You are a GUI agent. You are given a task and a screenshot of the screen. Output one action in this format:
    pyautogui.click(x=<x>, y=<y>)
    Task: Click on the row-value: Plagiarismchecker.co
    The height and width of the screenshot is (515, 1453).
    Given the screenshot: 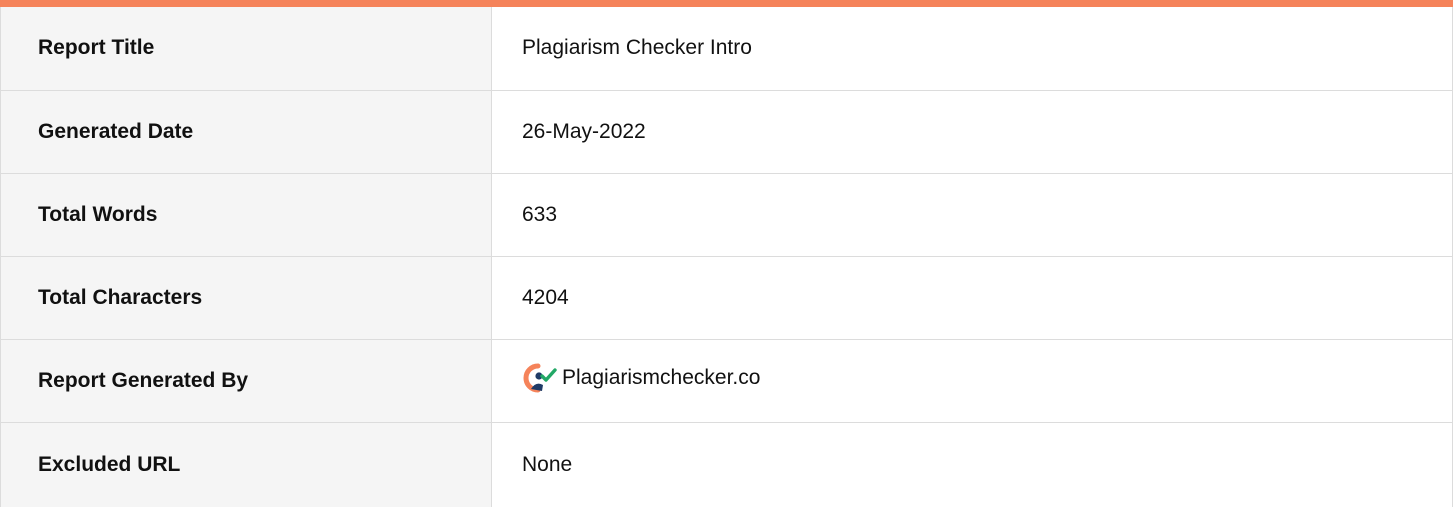 What is the action you would take?
    pyautogui.click(x=972, y=380)
    